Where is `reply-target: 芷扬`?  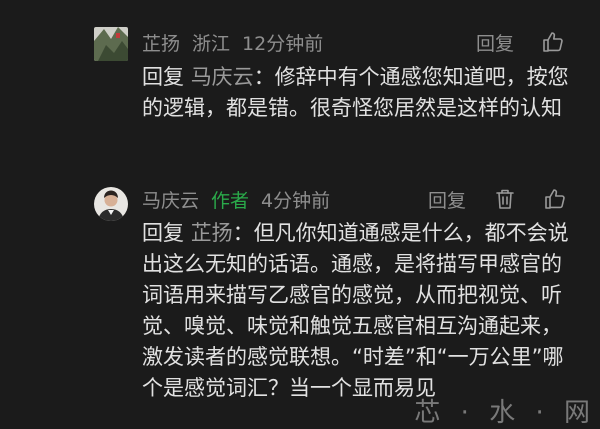
reply-target: 芷扬 is located at coordinates (212, 233).